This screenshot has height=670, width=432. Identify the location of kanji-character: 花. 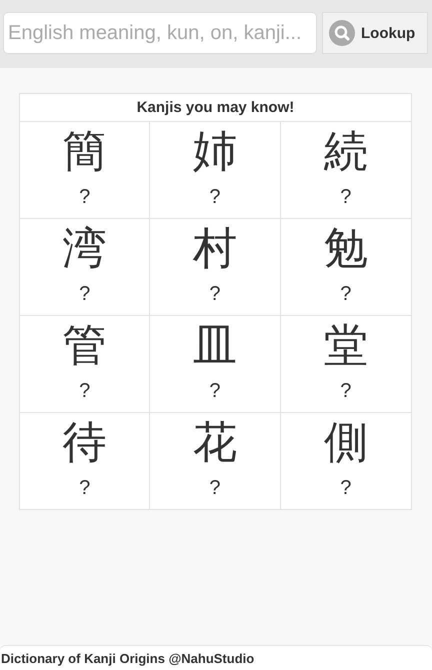
(214, 443).